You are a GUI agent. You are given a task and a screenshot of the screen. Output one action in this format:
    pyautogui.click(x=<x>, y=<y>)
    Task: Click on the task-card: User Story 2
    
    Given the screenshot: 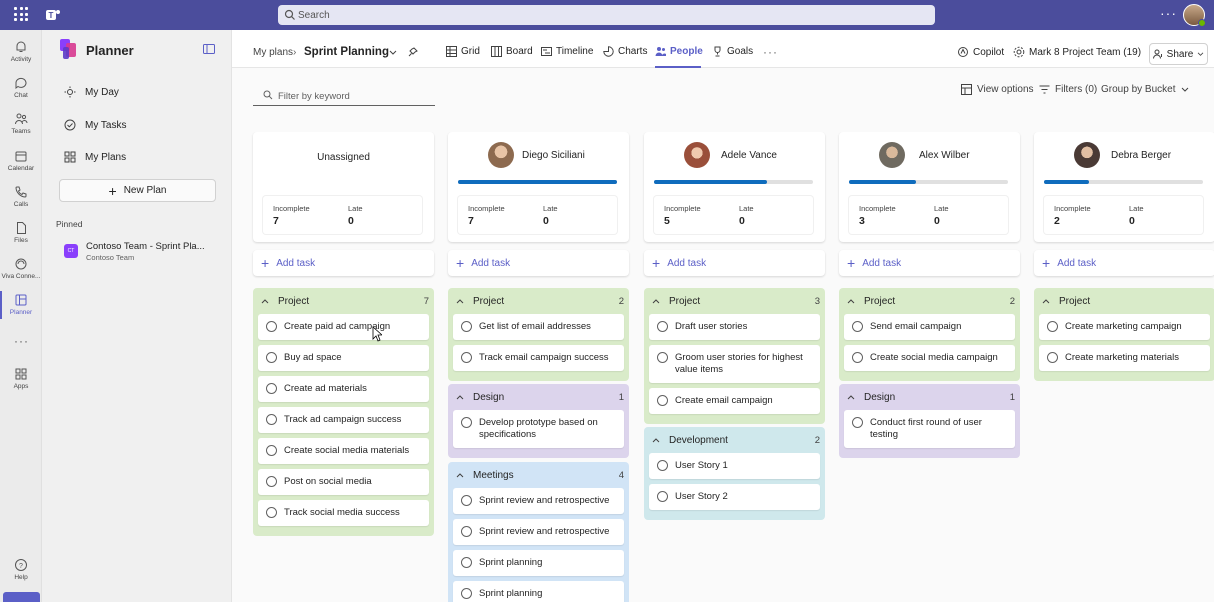 What is the action you would take?
    pyautogui.click(x=734, y=497)
    